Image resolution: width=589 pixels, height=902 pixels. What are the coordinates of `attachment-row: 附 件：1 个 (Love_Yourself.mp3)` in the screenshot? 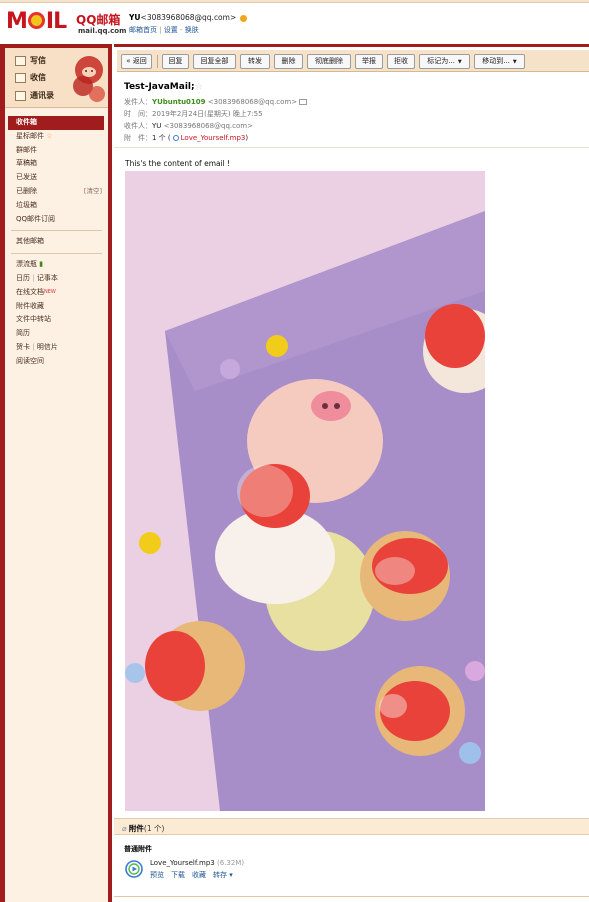 It's located at (186, 138).